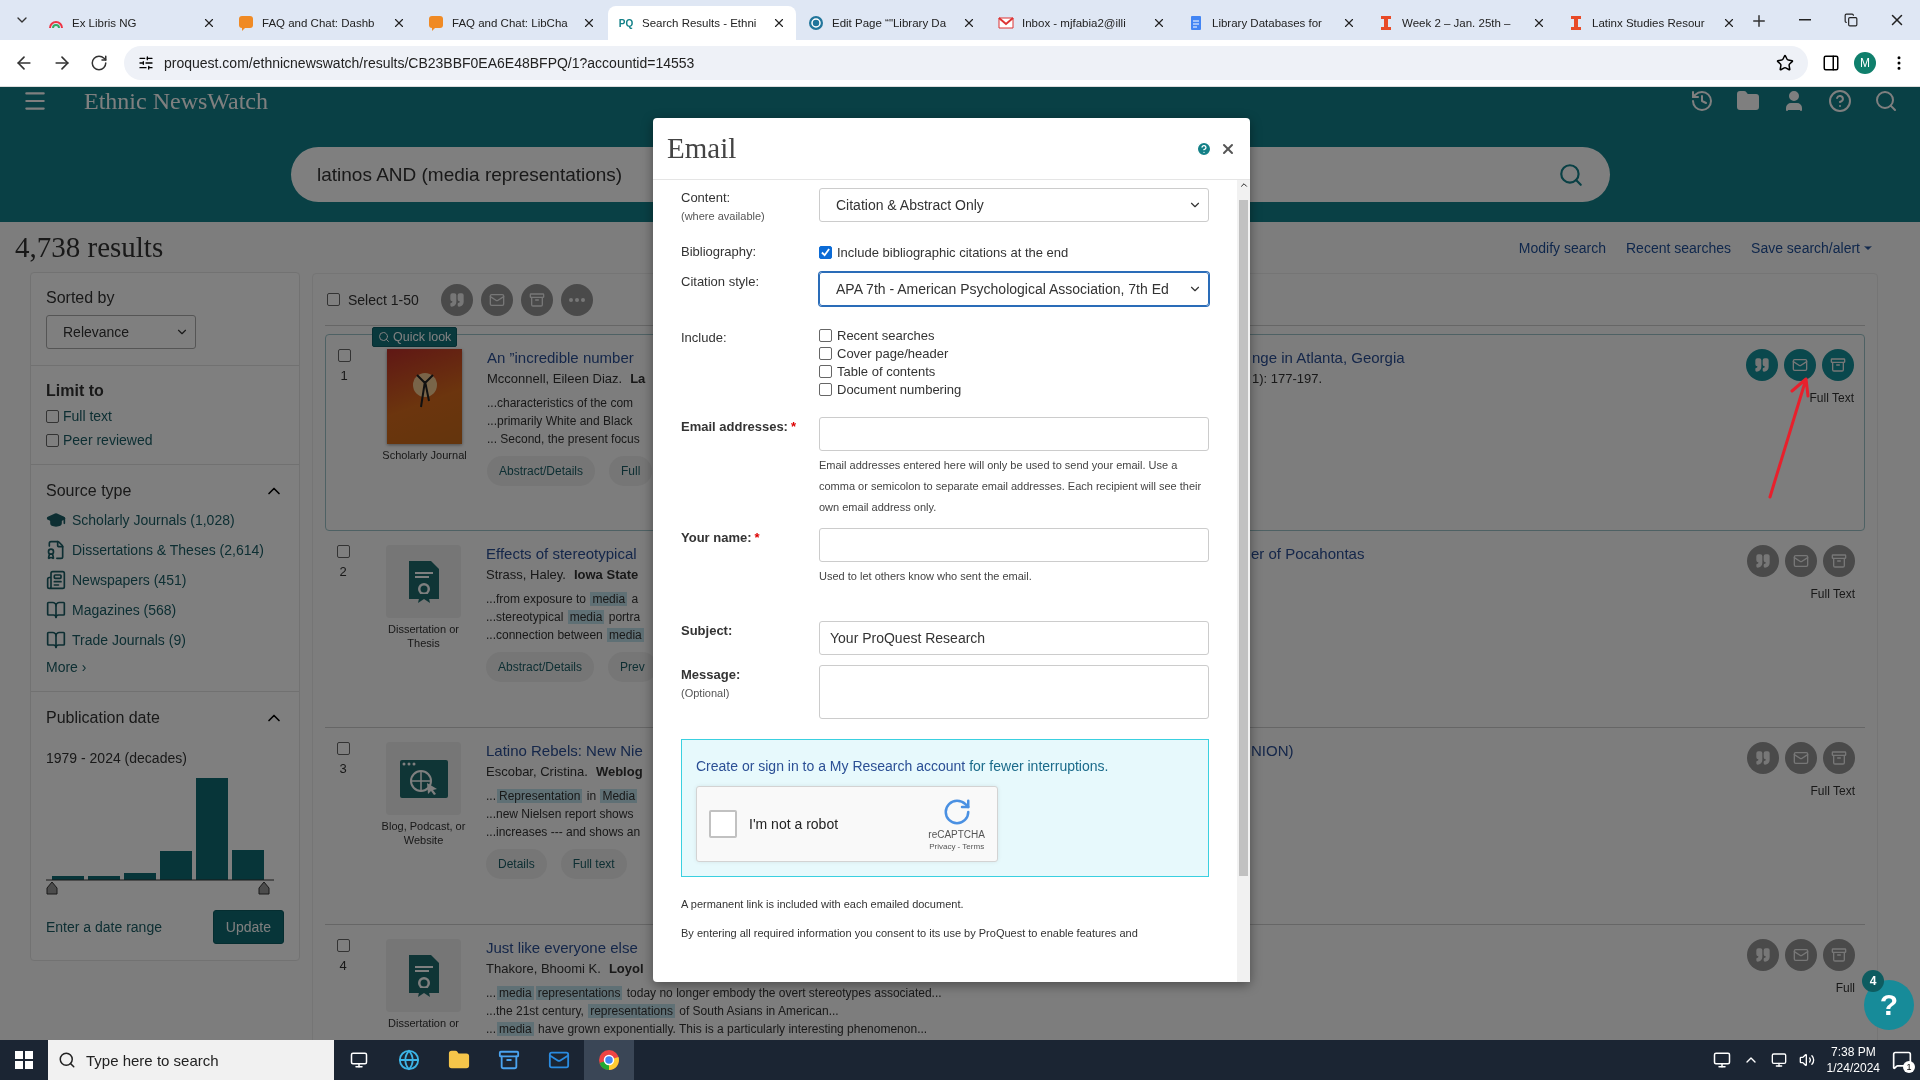 The height and width of the screenshot is (1080, 1920). Describe the element at coordinates (1902, 1060) in the screenshot. I see `notifications-icon` at that location.